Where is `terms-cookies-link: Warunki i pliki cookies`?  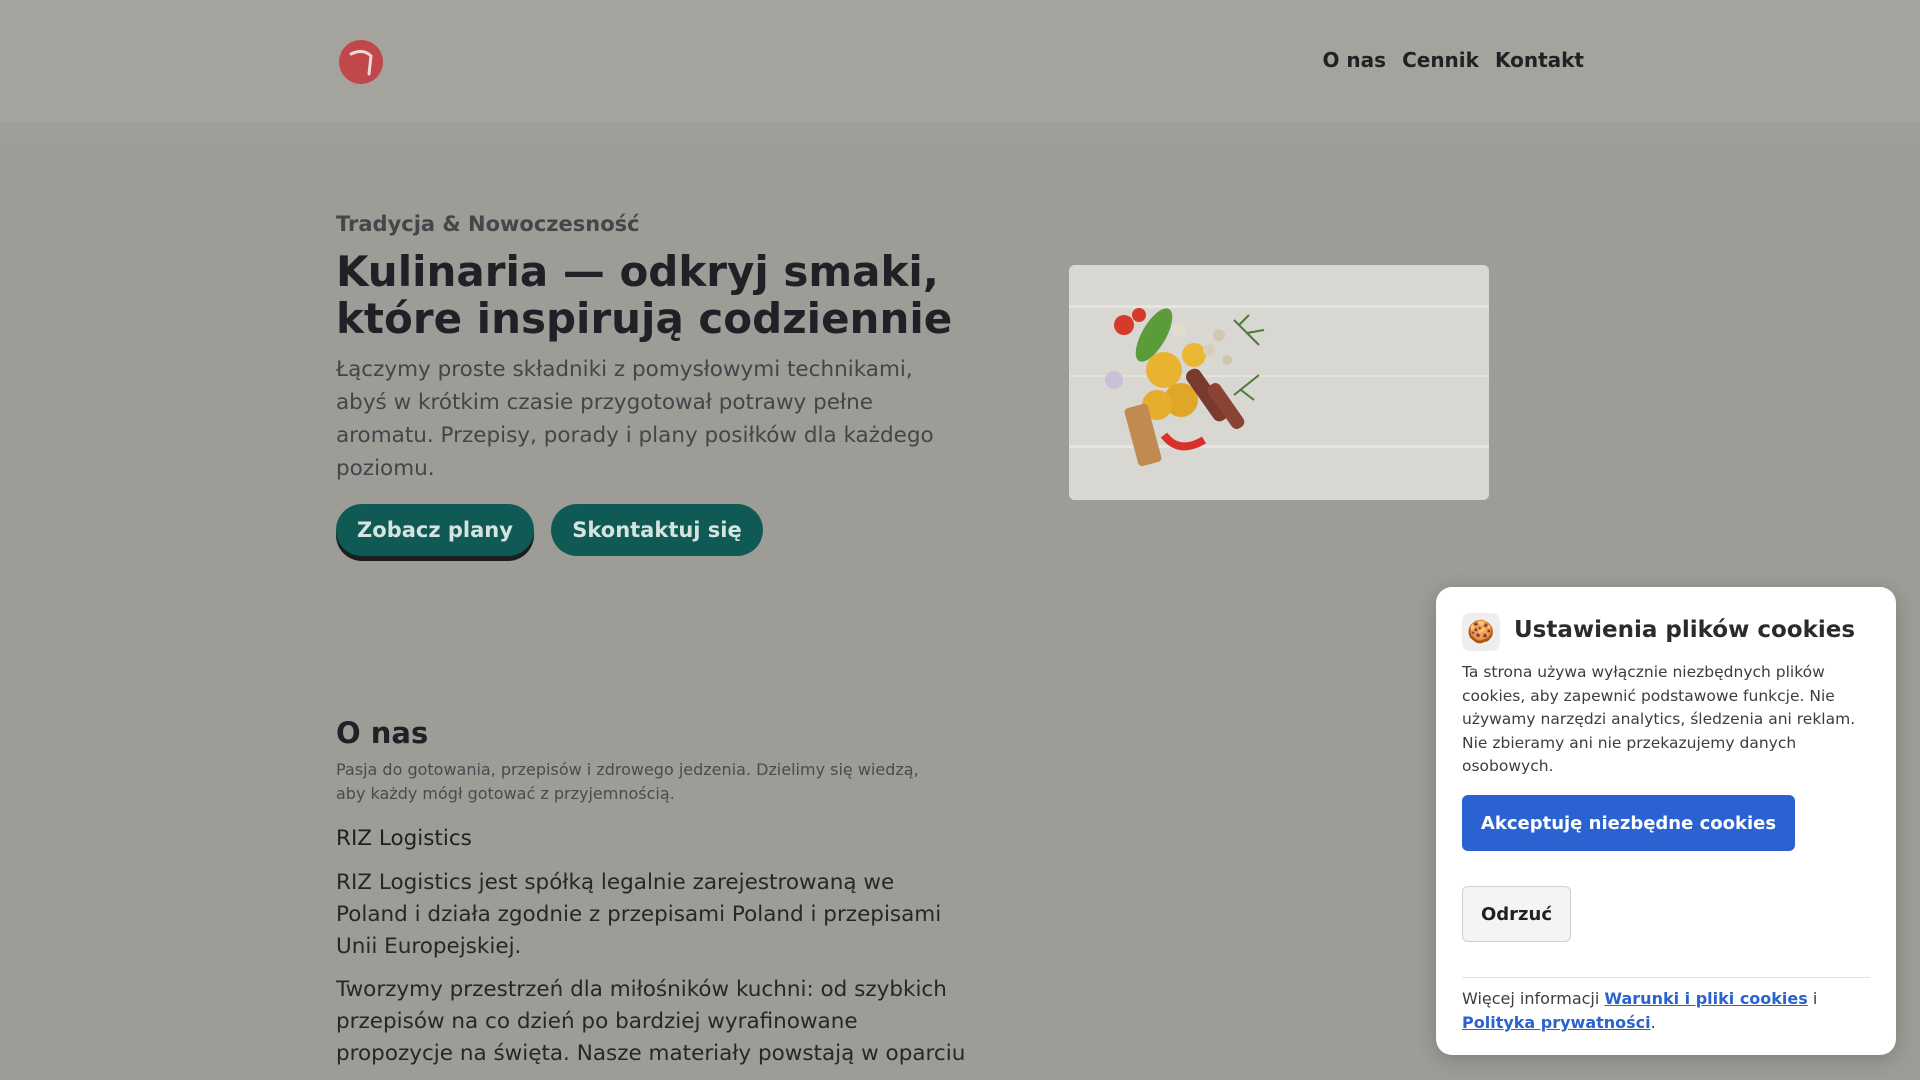
terms-cookies-link: Warunki i pliki cookies is located at coordinates (1705, 998).